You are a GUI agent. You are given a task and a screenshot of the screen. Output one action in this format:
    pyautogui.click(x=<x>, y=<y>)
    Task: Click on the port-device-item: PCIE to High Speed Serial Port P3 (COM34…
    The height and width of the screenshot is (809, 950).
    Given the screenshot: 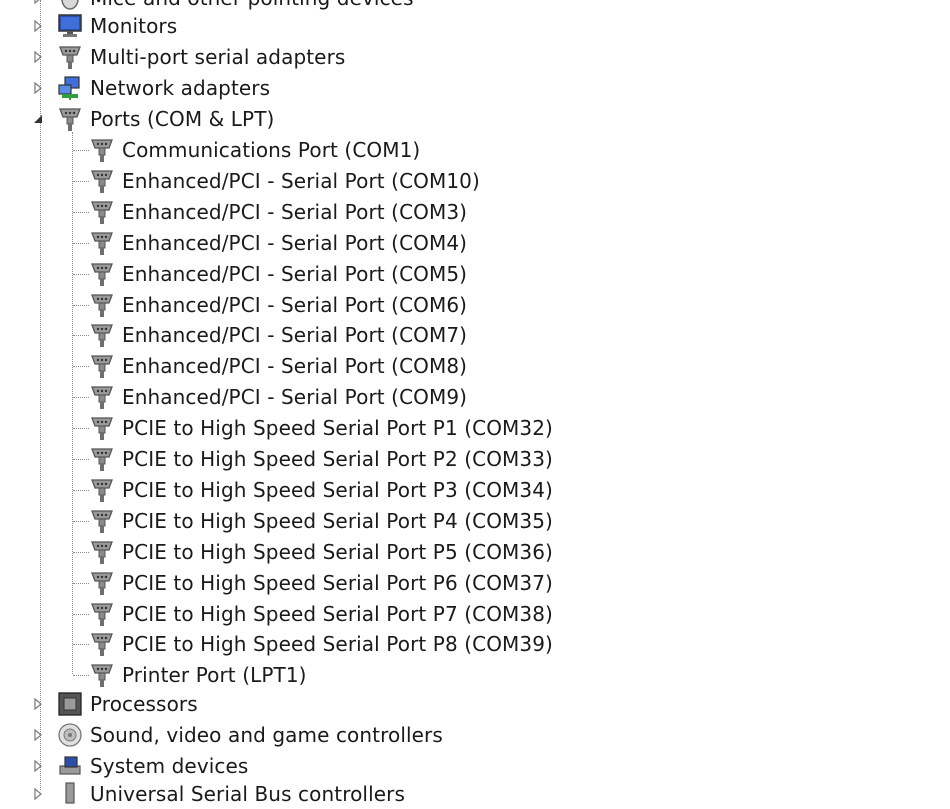 What is the action you would take?
    pyautogui.click(x=311, y=489)
    